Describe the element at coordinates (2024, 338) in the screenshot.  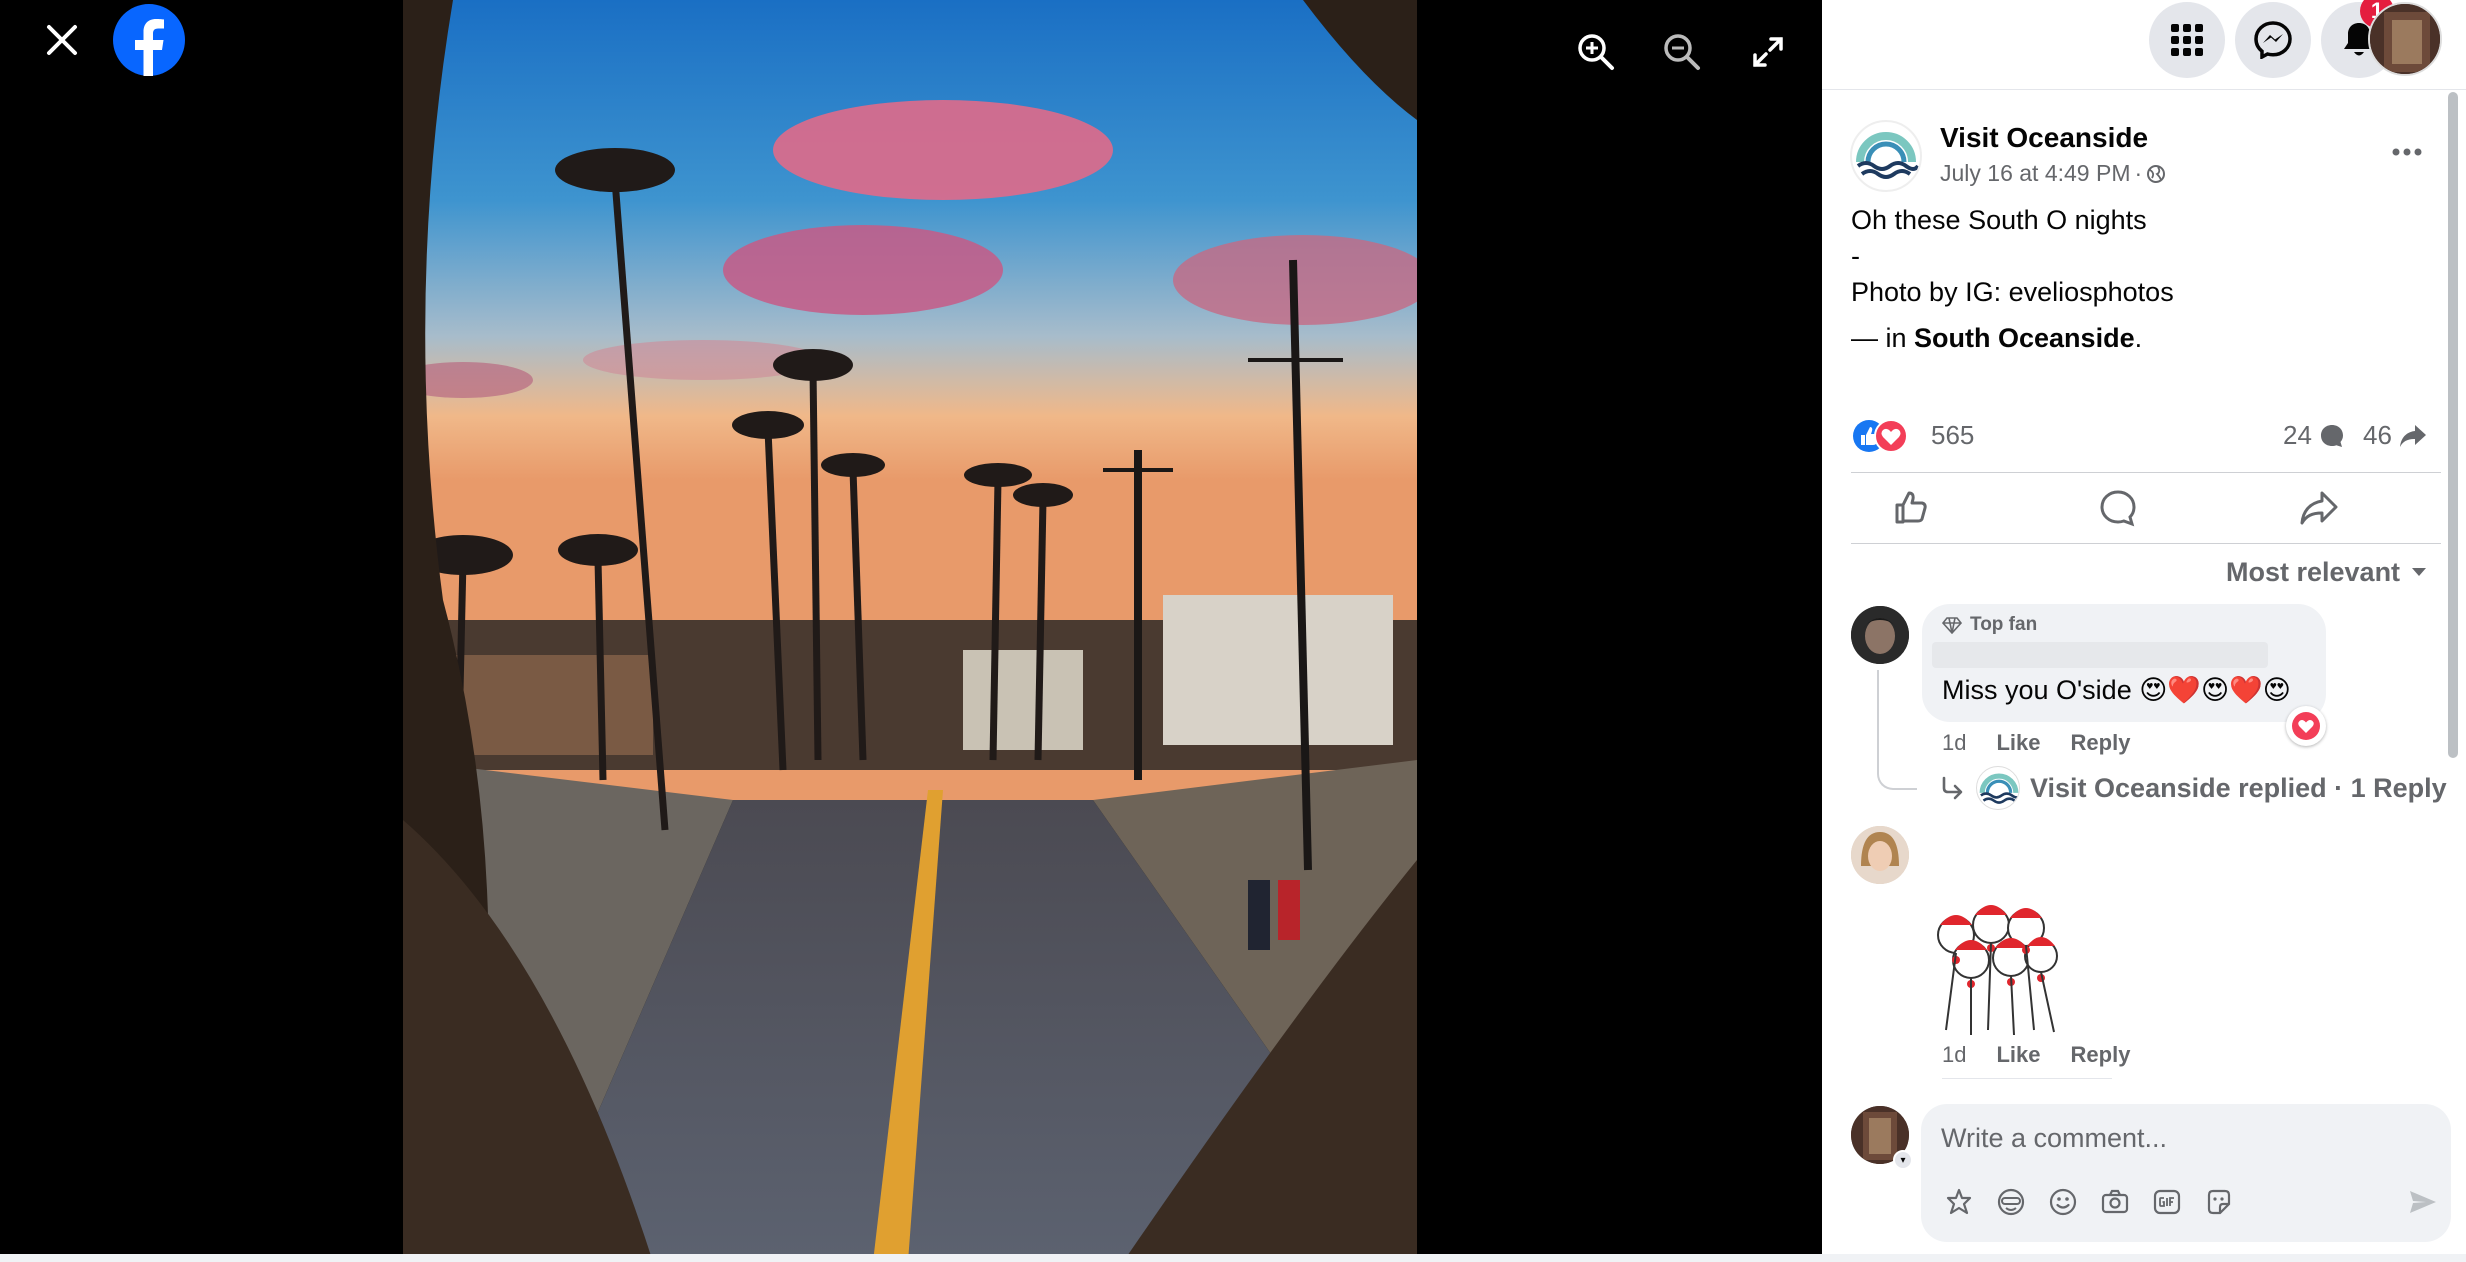
I see `location-link: South Oceanside` at that location.